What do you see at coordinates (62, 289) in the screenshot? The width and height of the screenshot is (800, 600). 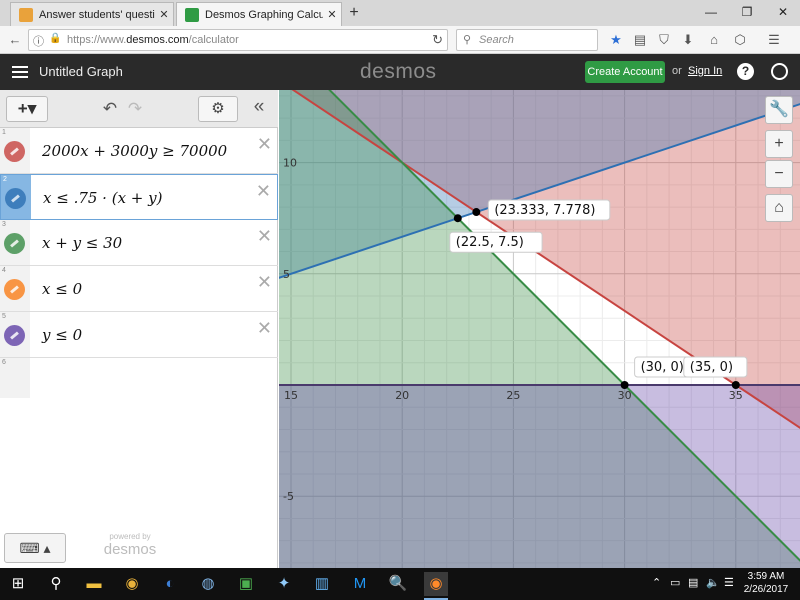 I see `expression-input: x ≤ 0` at bounding box center [62, 289].